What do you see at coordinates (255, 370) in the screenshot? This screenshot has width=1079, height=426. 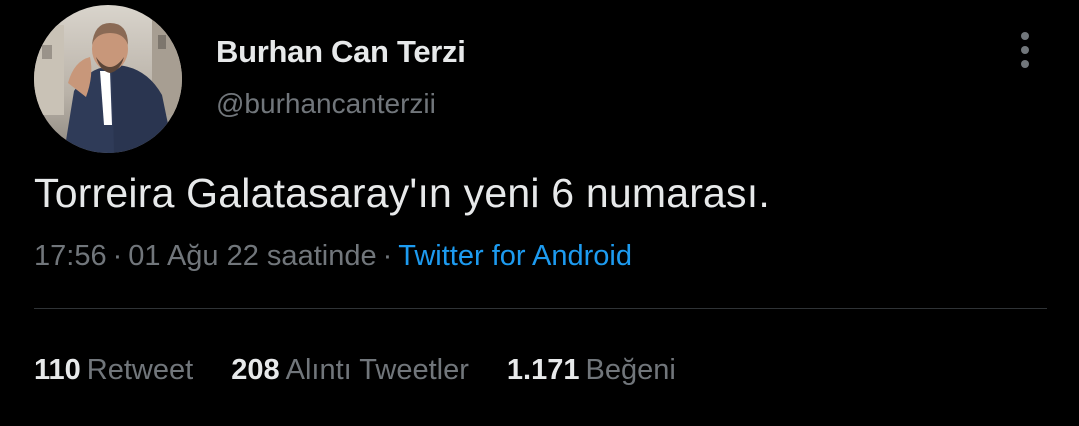 I see `quote-tweets-count: 208` at bounding box center [255, 370].